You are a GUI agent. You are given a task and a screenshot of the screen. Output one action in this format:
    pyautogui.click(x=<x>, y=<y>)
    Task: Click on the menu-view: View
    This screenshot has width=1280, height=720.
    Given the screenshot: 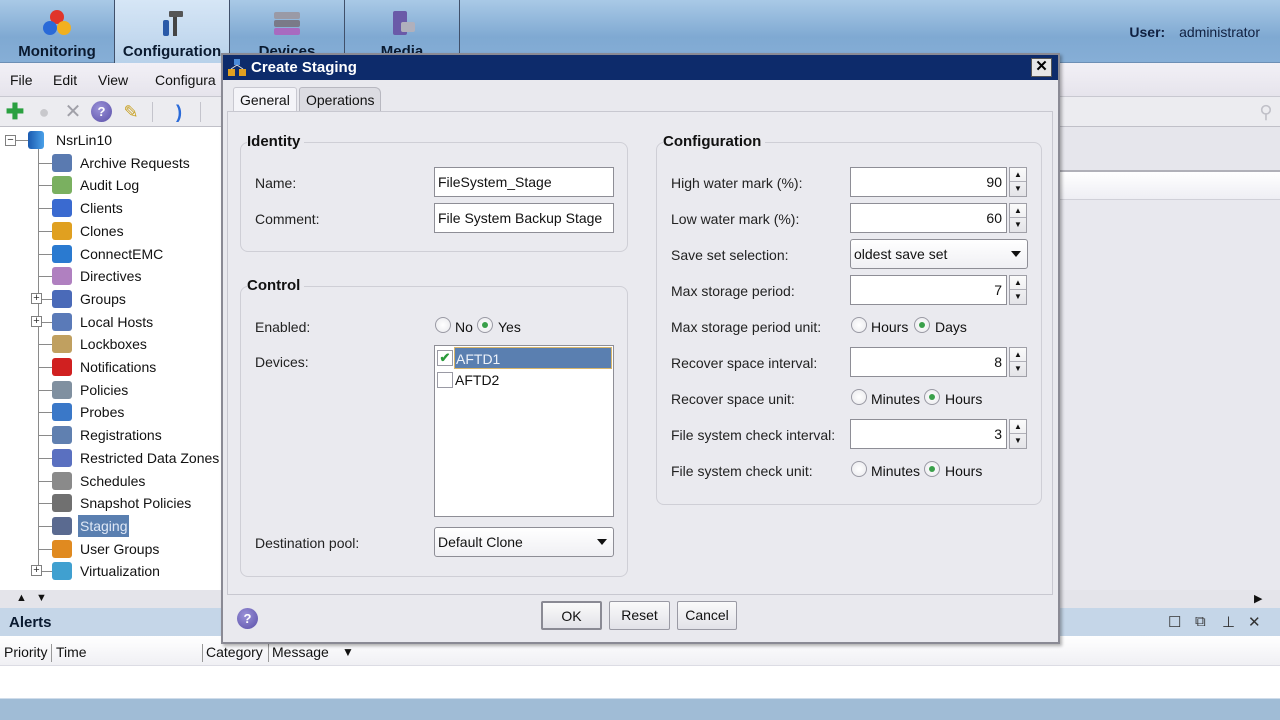 What is the action you would take?
    pyautogui.click(x=113, y=80)
    